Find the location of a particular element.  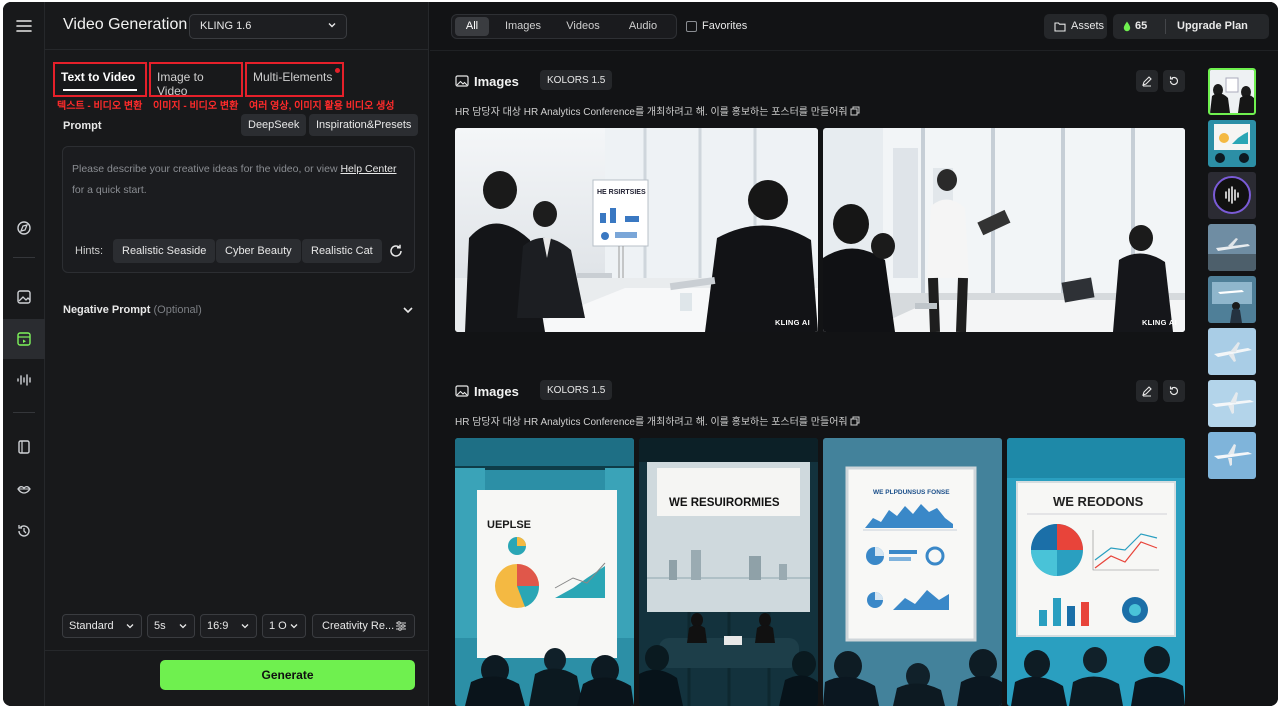

filter-tabs: All Images Videos Audio is located at coordinates (564, 26).